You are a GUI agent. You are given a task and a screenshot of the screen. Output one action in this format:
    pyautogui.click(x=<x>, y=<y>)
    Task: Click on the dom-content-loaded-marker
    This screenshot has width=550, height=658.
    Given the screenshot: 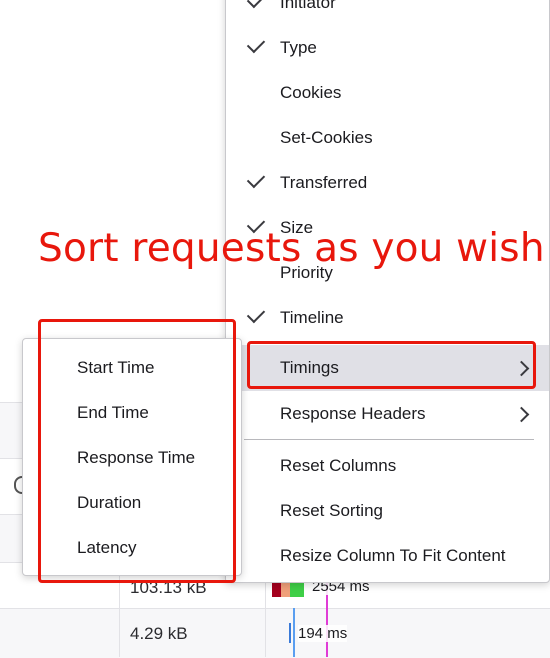 What is the action you would take?
    pyautogui.click(x=294, y=632)
    